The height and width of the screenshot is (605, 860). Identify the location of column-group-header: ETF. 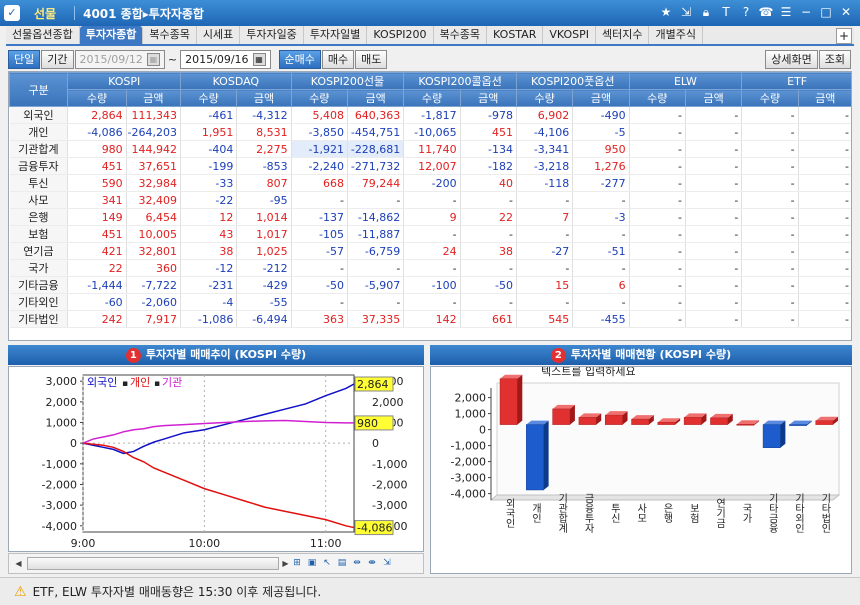
(796, 81).